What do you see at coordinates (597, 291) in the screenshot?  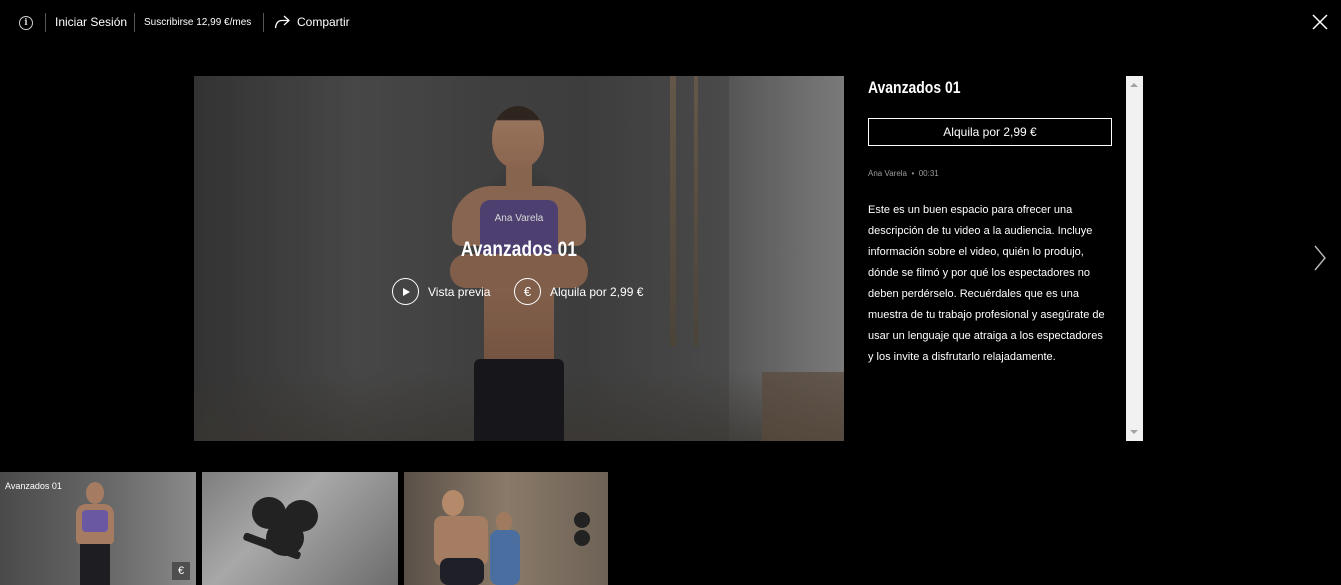 I see `rent-hero-label: Alquila por 2,99 €` at bounding box center [597, 291].